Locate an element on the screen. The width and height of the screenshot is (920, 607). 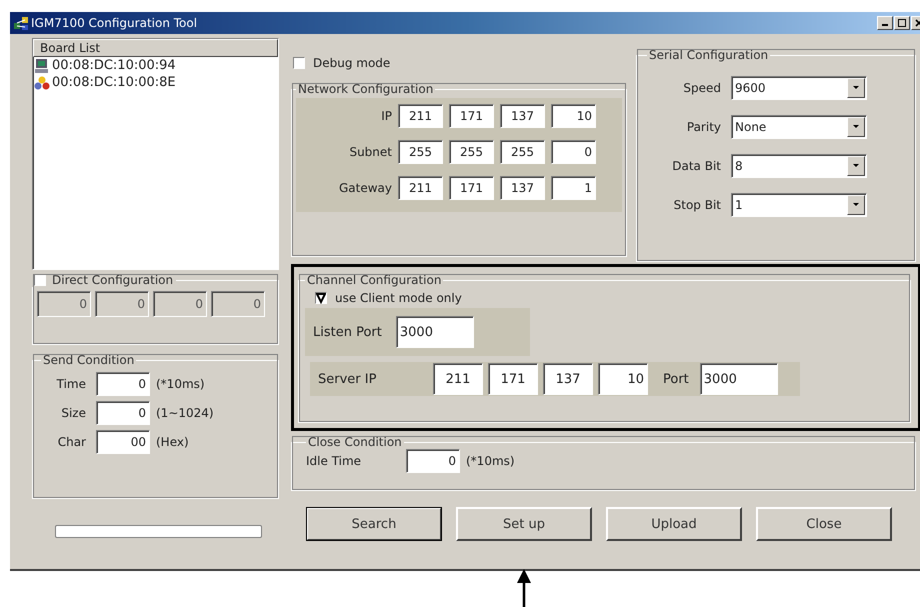
board-item: 00:08:DC:10:00:8E is located at coordinates (155, 82).